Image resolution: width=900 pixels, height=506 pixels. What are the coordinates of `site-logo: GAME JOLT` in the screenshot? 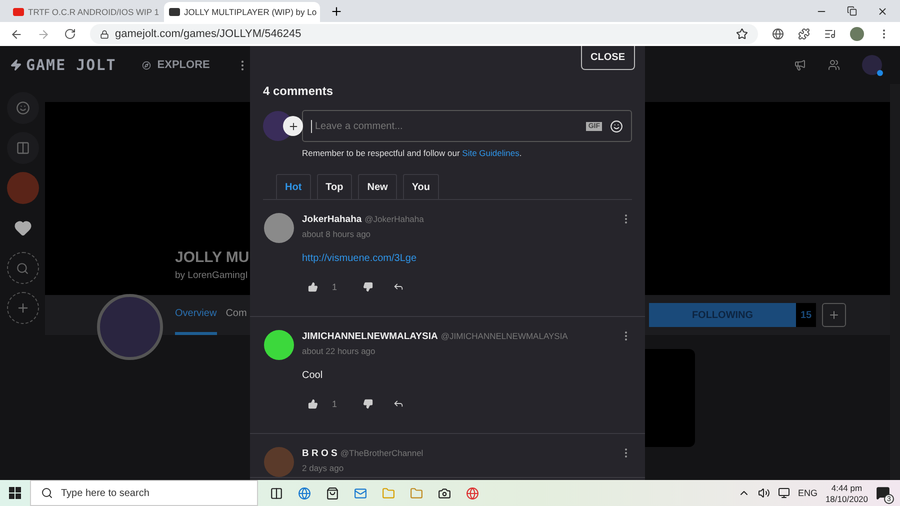 It's located at (71, 65).